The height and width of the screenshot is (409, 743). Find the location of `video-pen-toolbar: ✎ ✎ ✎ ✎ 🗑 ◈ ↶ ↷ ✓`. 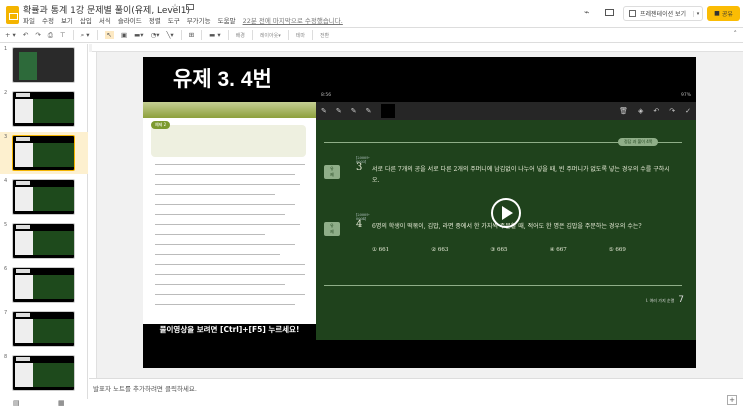

video-pen-toolbar: ✎ ✎ ✎ ✎ 🗑 ◈ ↶ ↷ ✓ is located at coordinates (506, 111).